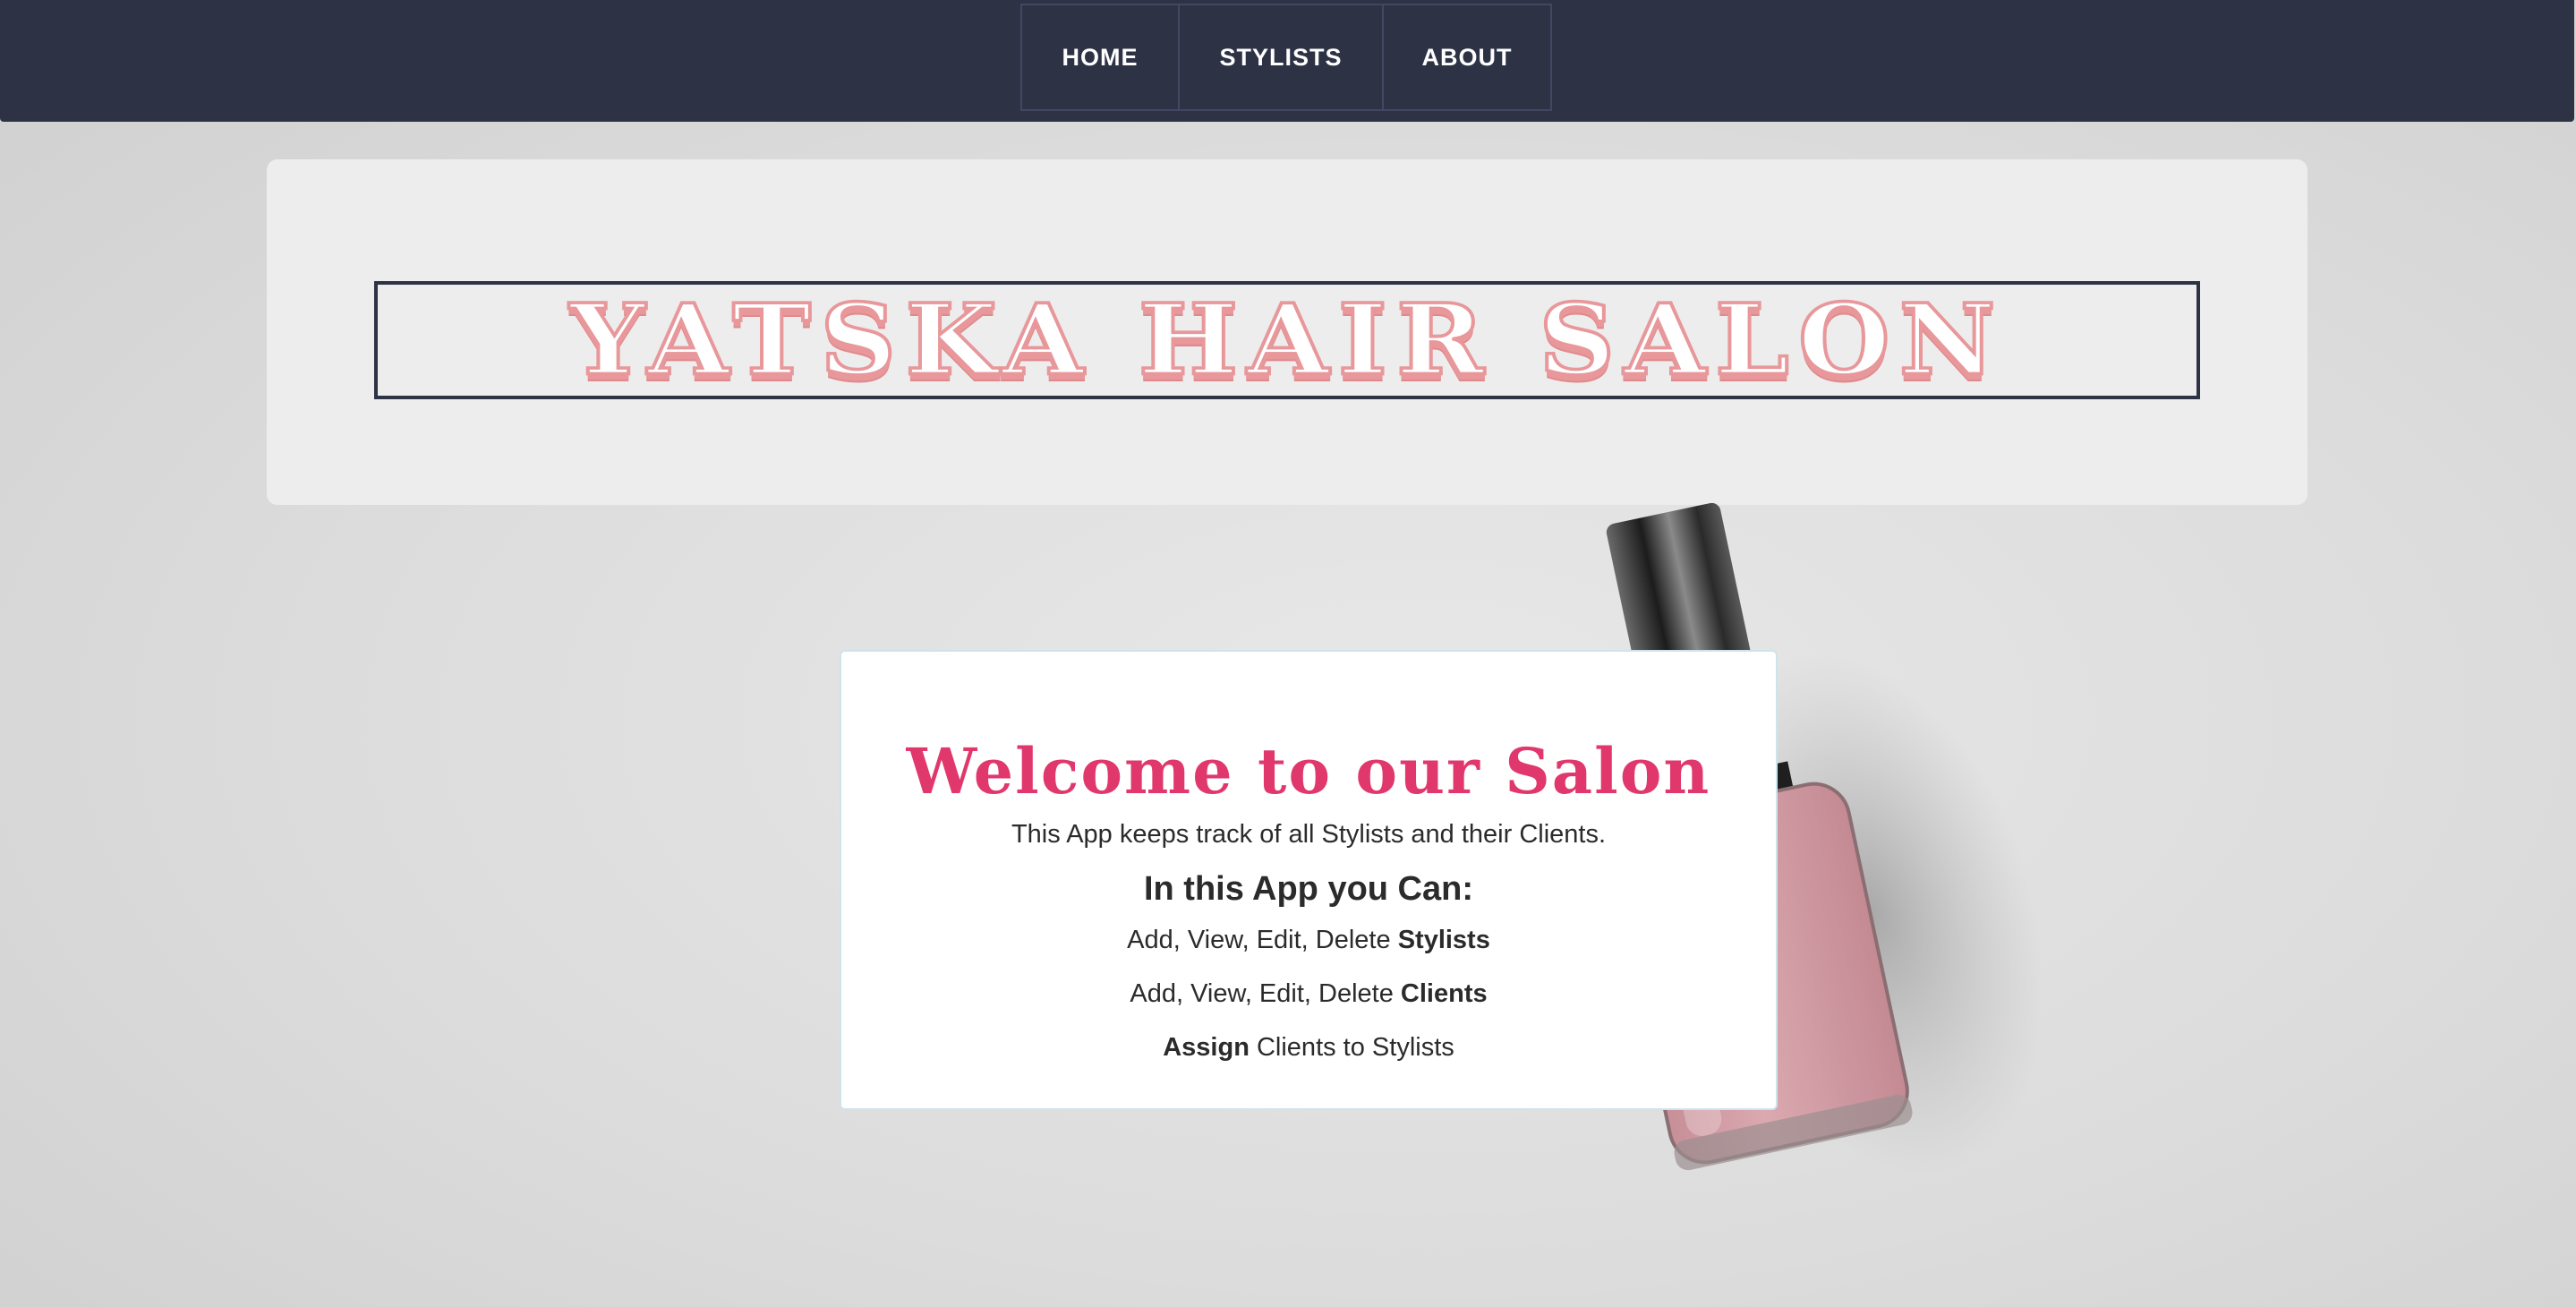  I want to click on feature-emphasis: Assign, so click(1206, 1047).